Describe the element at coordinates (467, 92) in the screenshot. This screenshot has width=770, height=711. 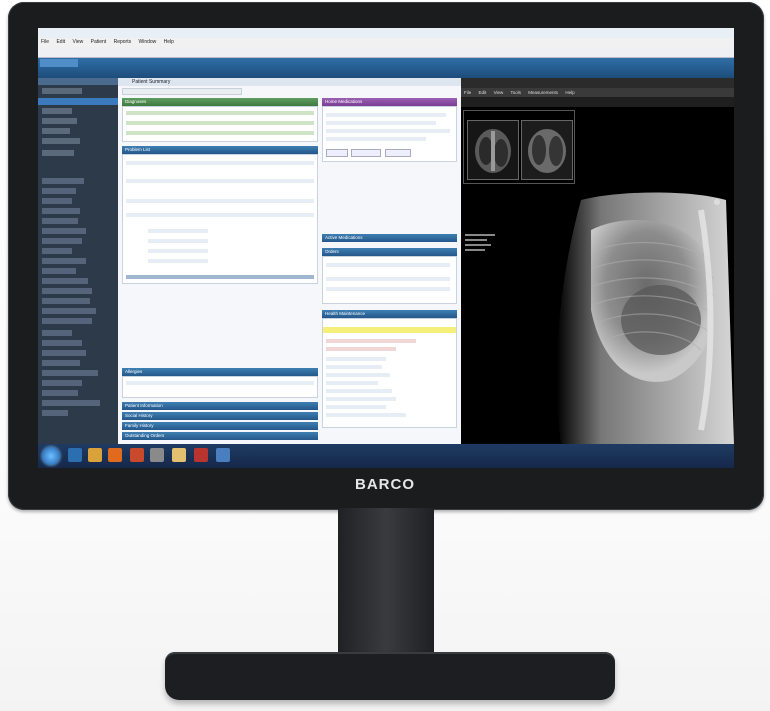
I see `viewer-menu-file: File` at that location.